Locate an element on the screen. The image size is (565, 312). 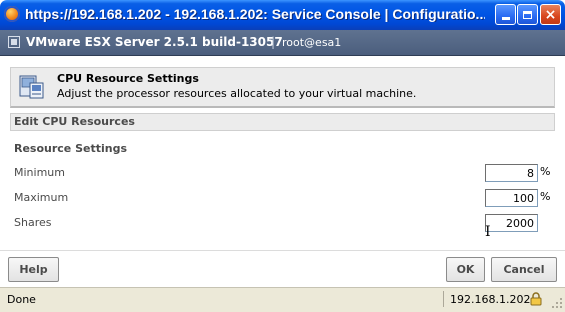
maximum-label: Maximum is located at coordinates (41, 197).